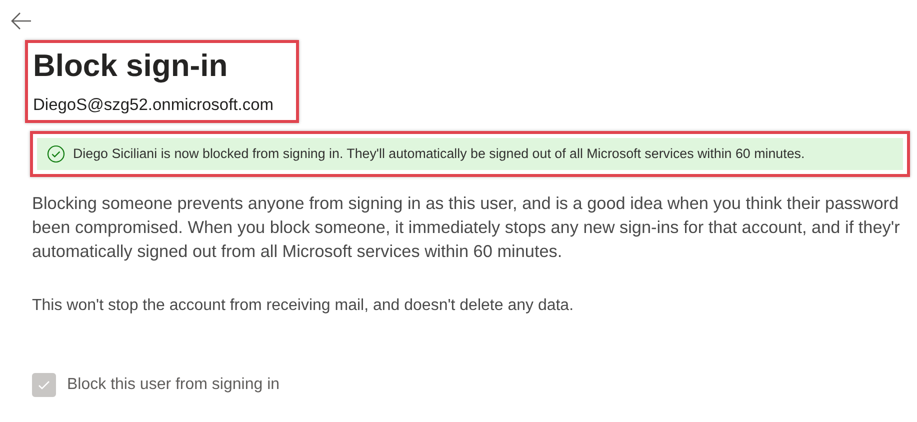 The image size is (917, 422). Describe the element at coordinates (154, 105) in the screenshot. I see `user-email: DiegoS@szg52.onmicrosoft.com` at that location.